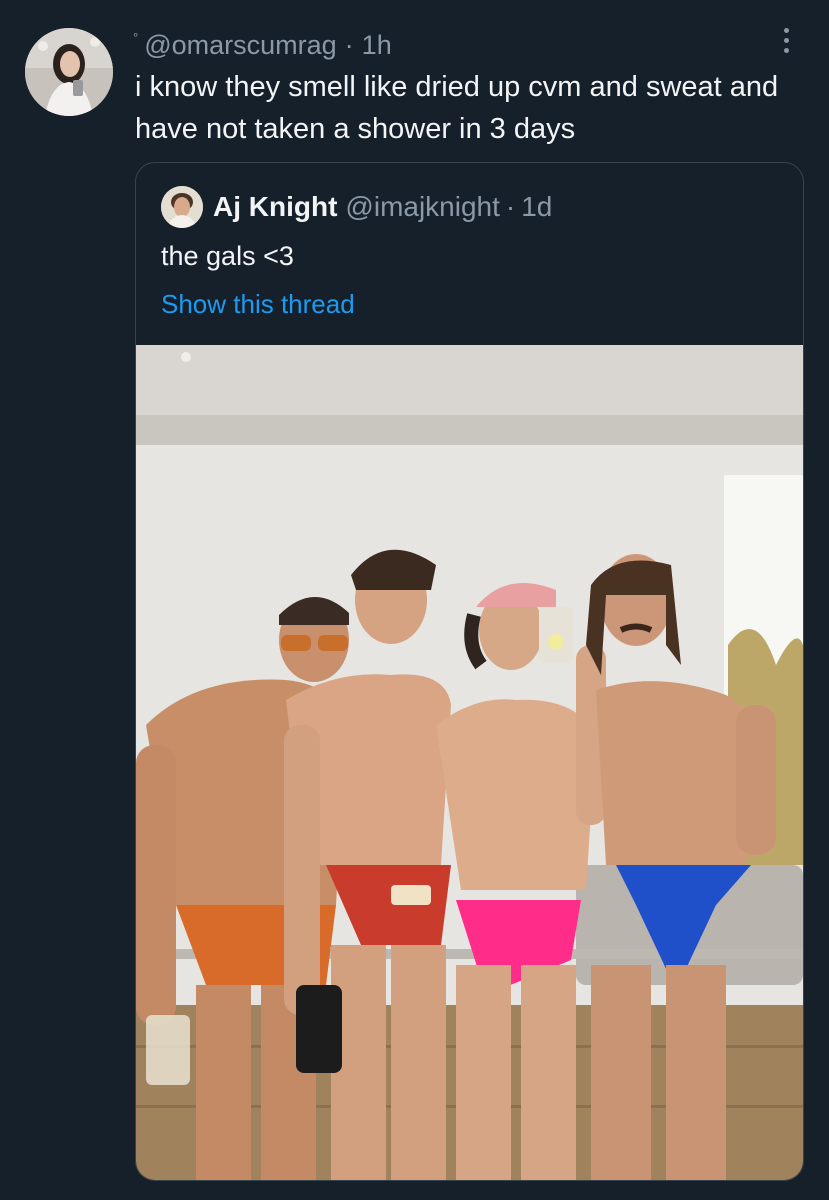 Image resolution: width=829 pixels, height=1200 pixels. Describe the element at coordinates (377, 45) in the screenshot. I see `tweet-time: 1h` at that location.